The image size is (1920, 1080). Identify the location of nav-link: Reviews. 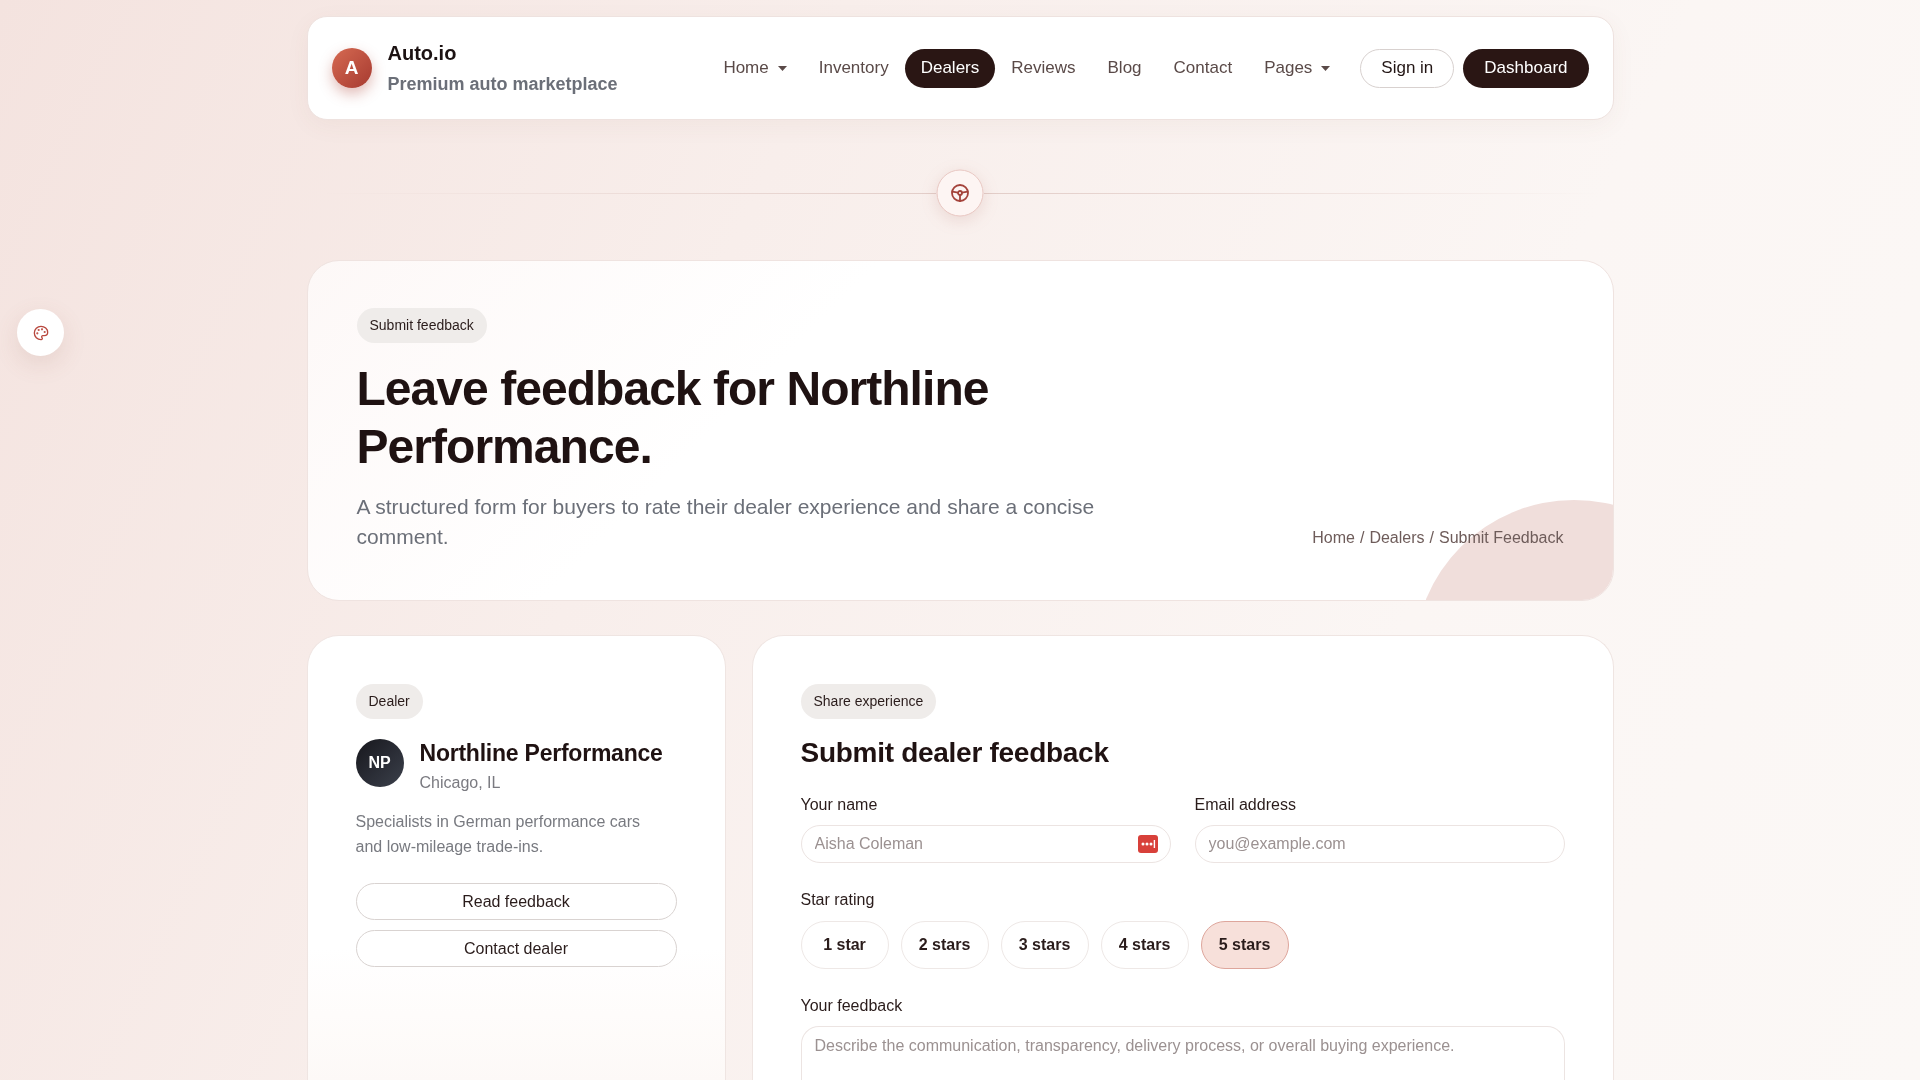
(1043, 68).